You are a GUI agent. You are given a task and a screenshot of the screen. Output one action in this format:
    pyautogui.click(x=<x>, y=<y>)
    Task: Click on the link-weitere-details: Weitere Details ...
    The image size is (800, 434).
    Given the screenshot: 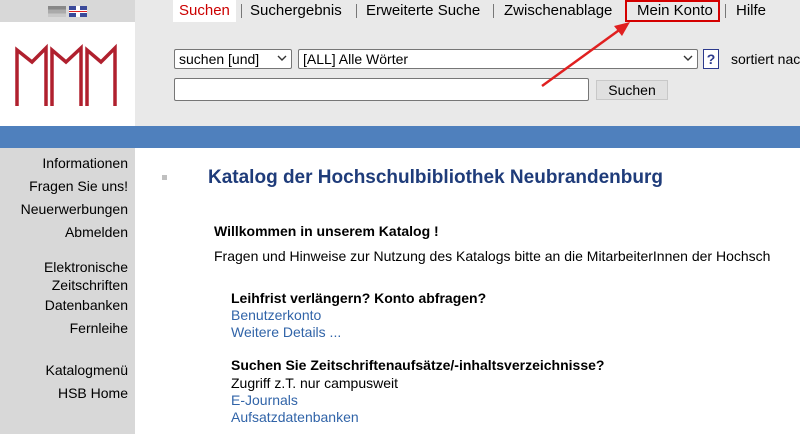 What is the action you would take?
    pyautogui.click(x=286, y=332)
    